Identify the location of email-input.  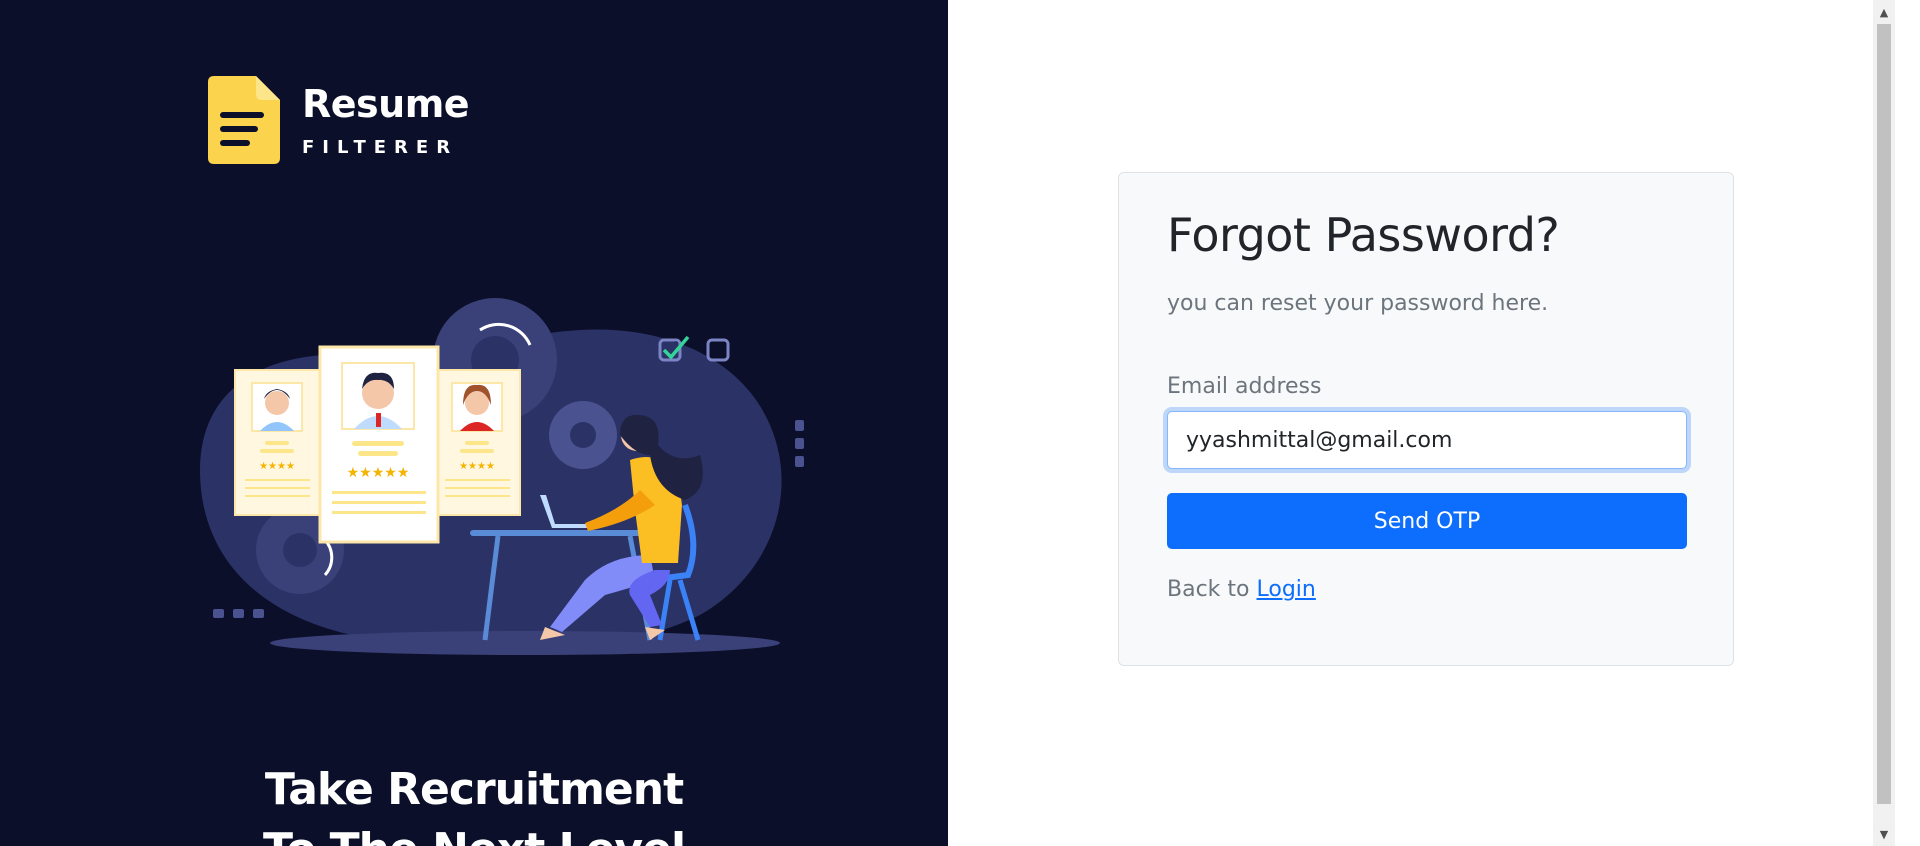
(1427, 440).